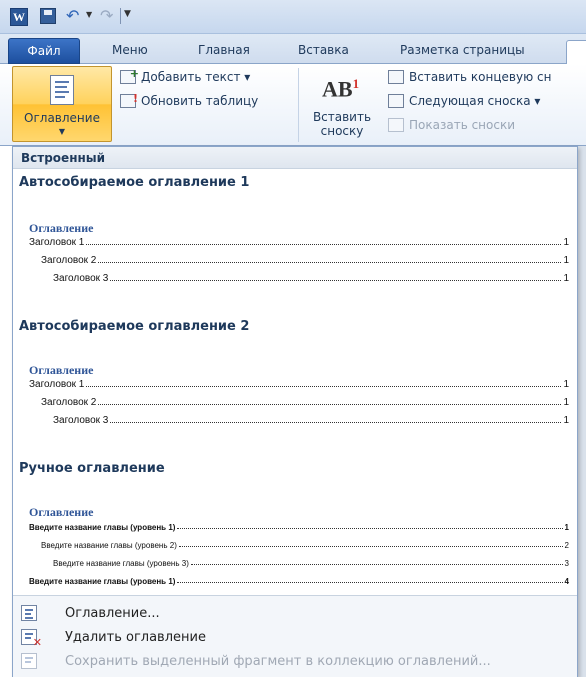  I want to click on remove-toc-label: Удалить оглавление, so click(135, 637).